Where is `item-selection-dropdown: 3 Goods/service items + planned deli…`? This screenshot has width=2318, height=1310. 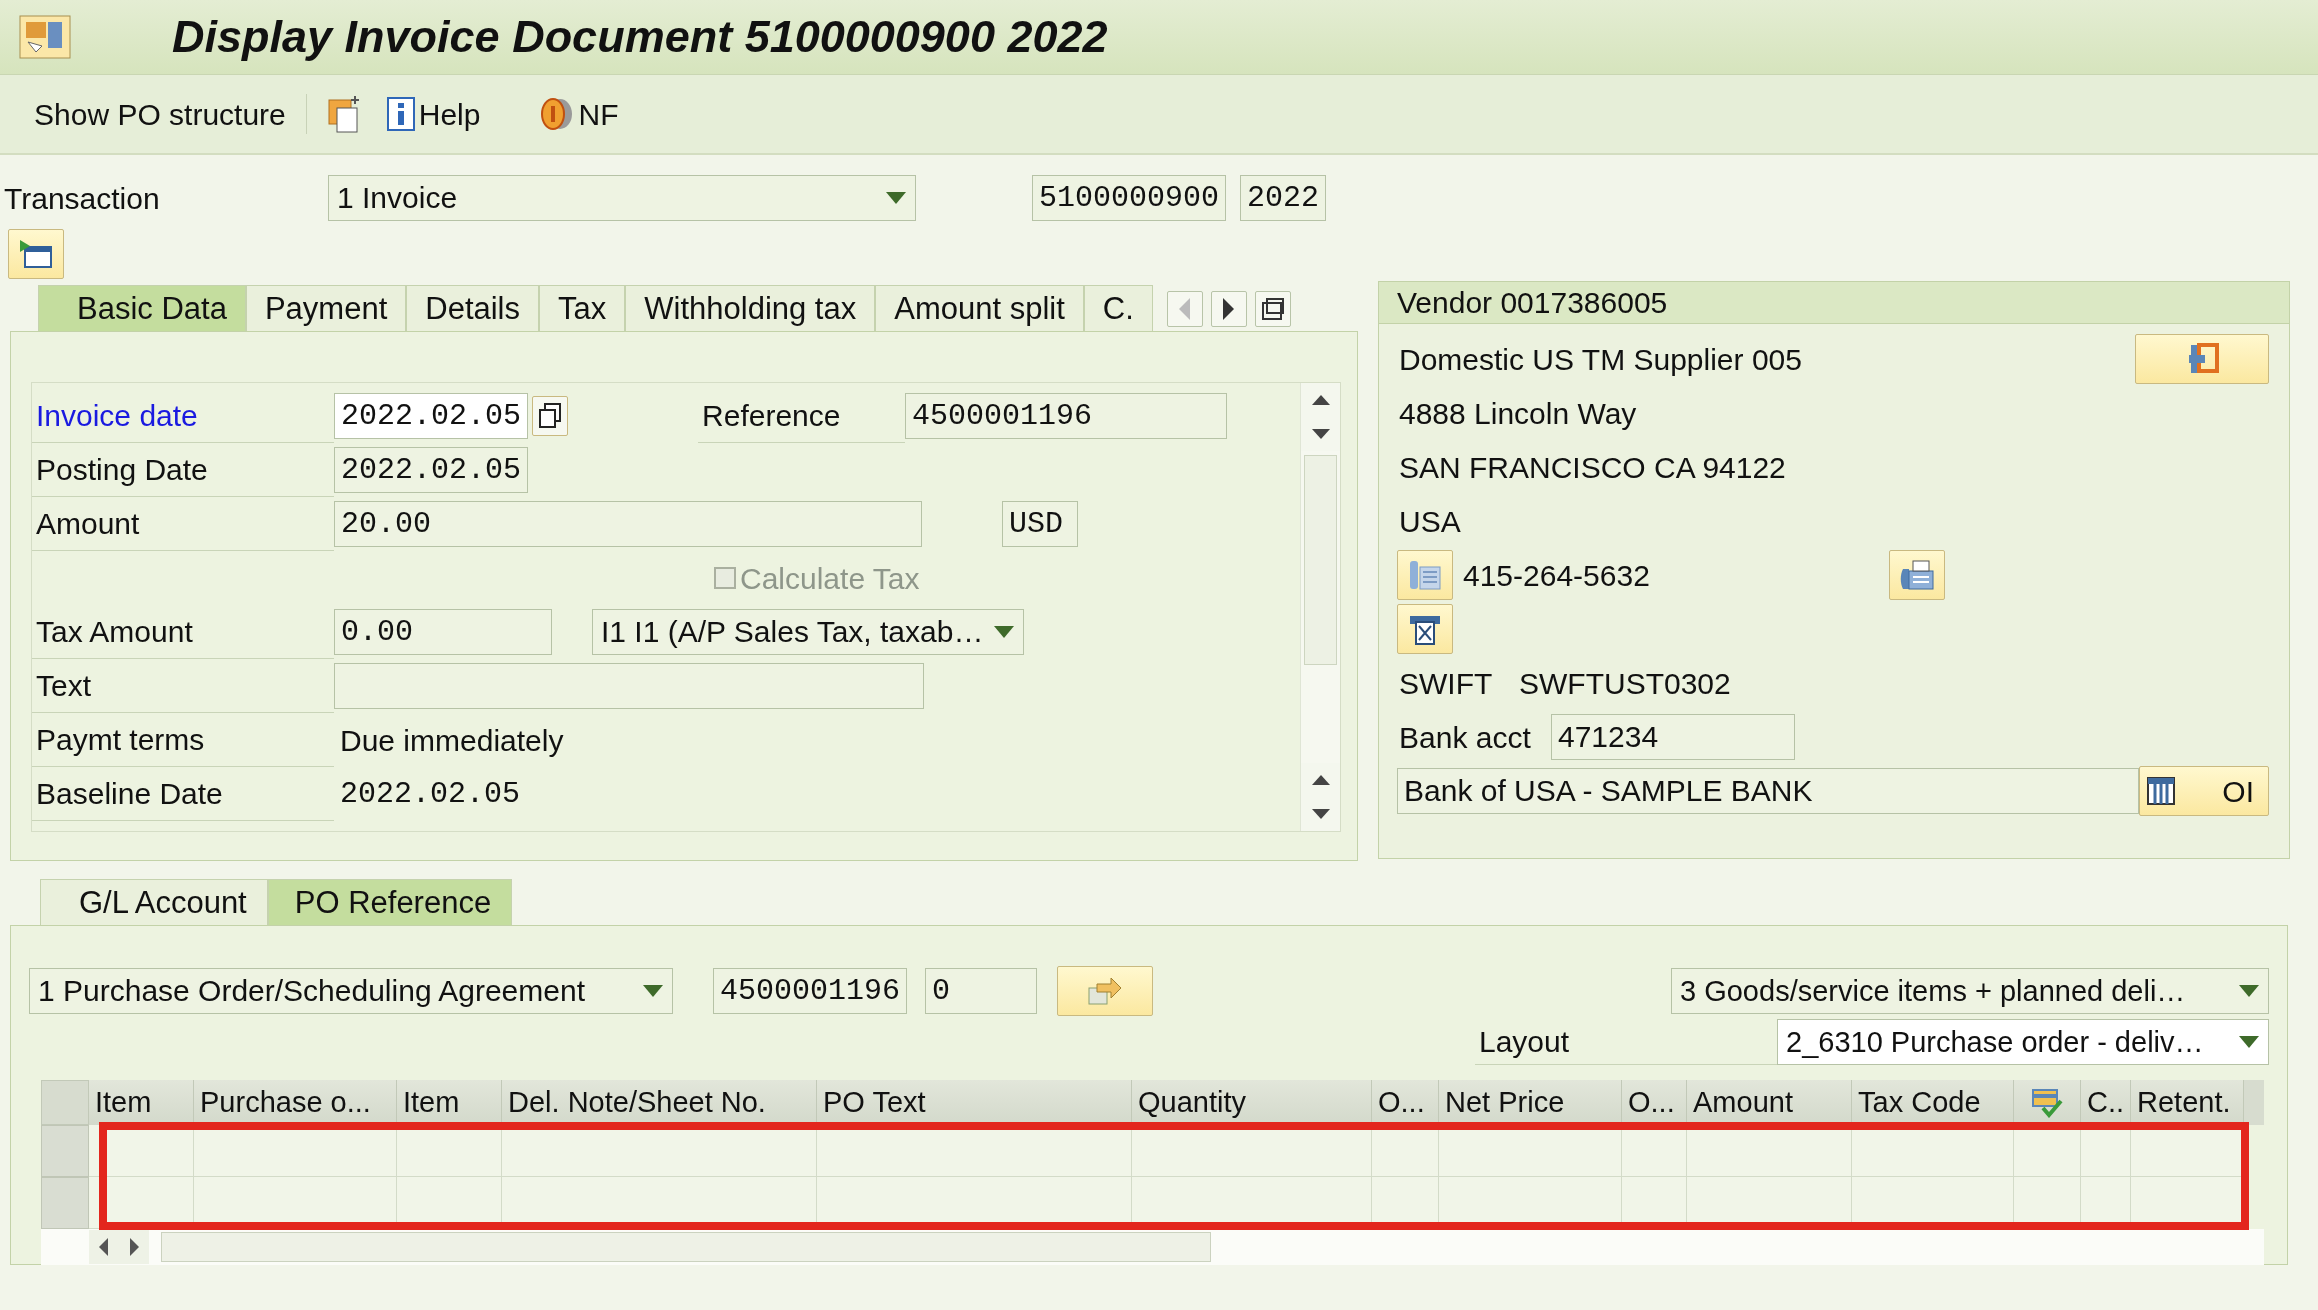
item-selection-dropdown: 3 Goods/service items + planned deli… is located at coordinates (1970, 991).